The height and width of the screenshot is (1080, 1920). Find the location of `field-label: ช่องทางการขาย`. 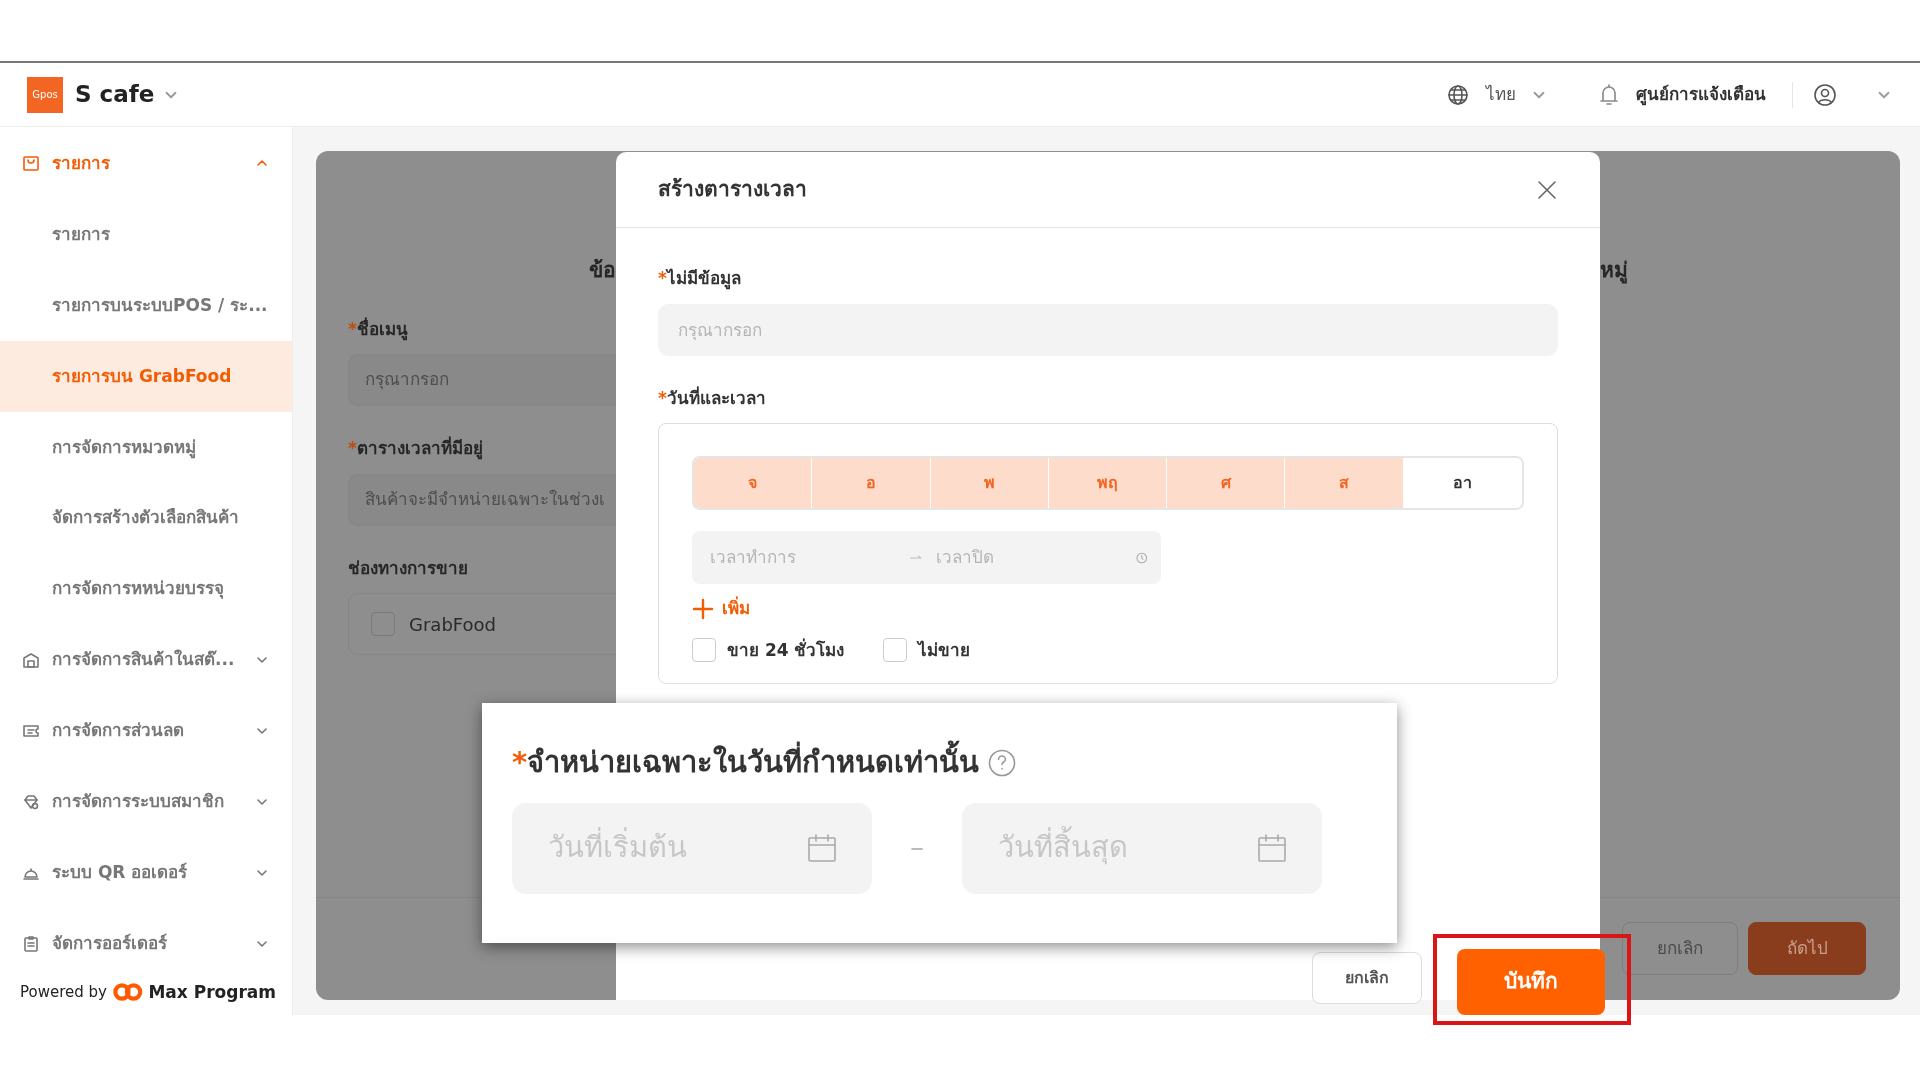

field-label: ช่องทางการขาย is located at coordinates (408, 568).